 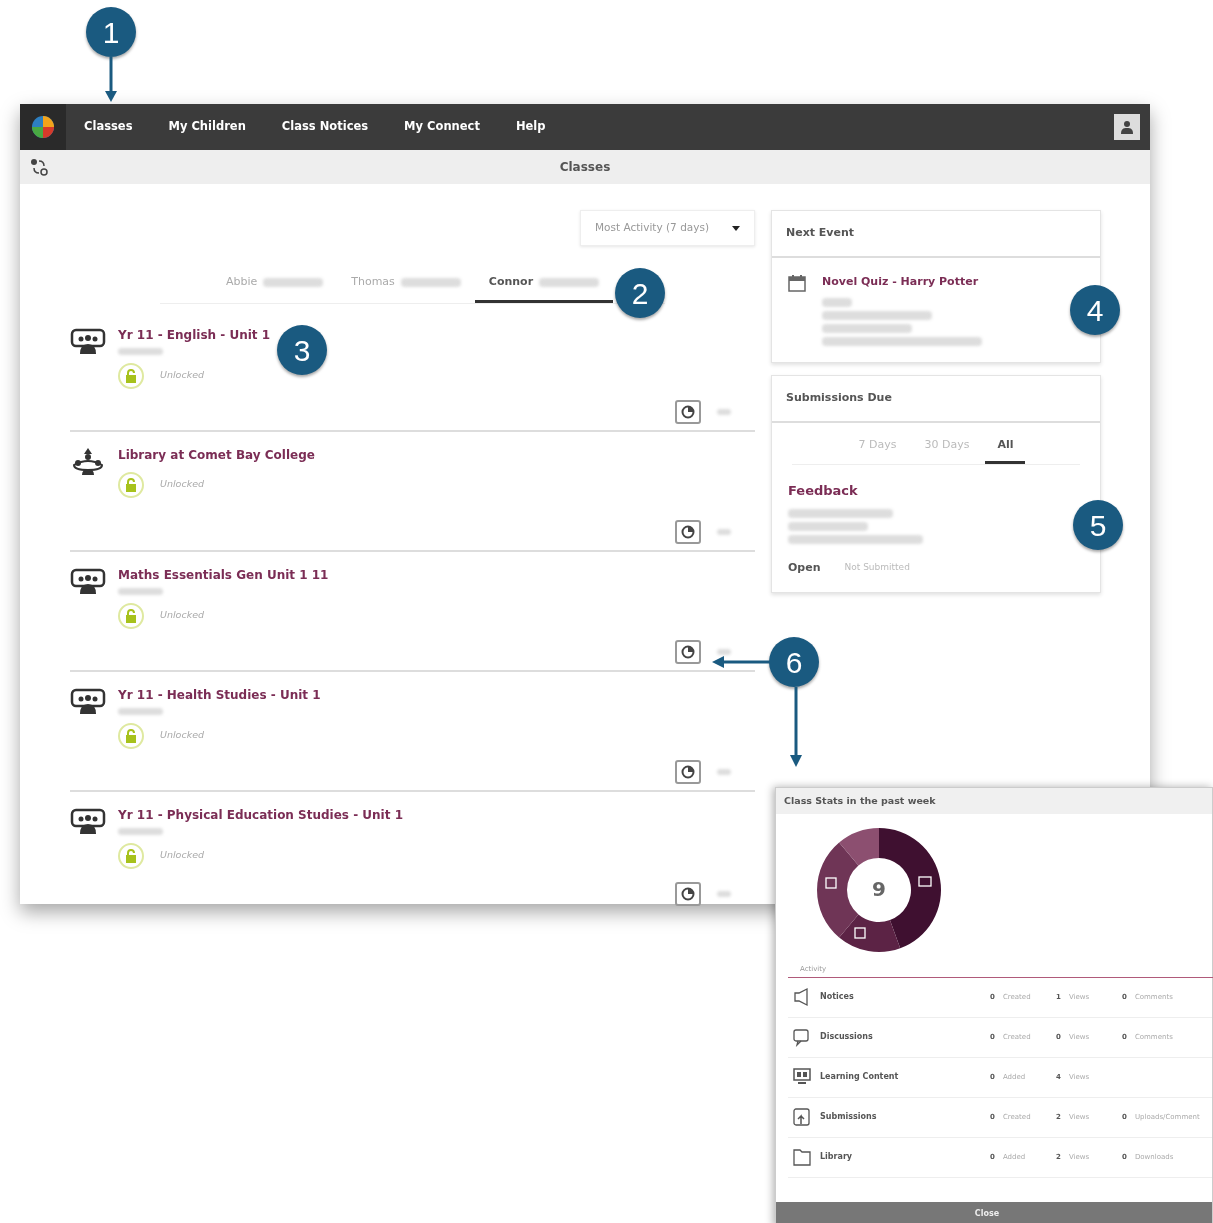 I want to click on activity-name: Library, so click(x=837, y=1157).